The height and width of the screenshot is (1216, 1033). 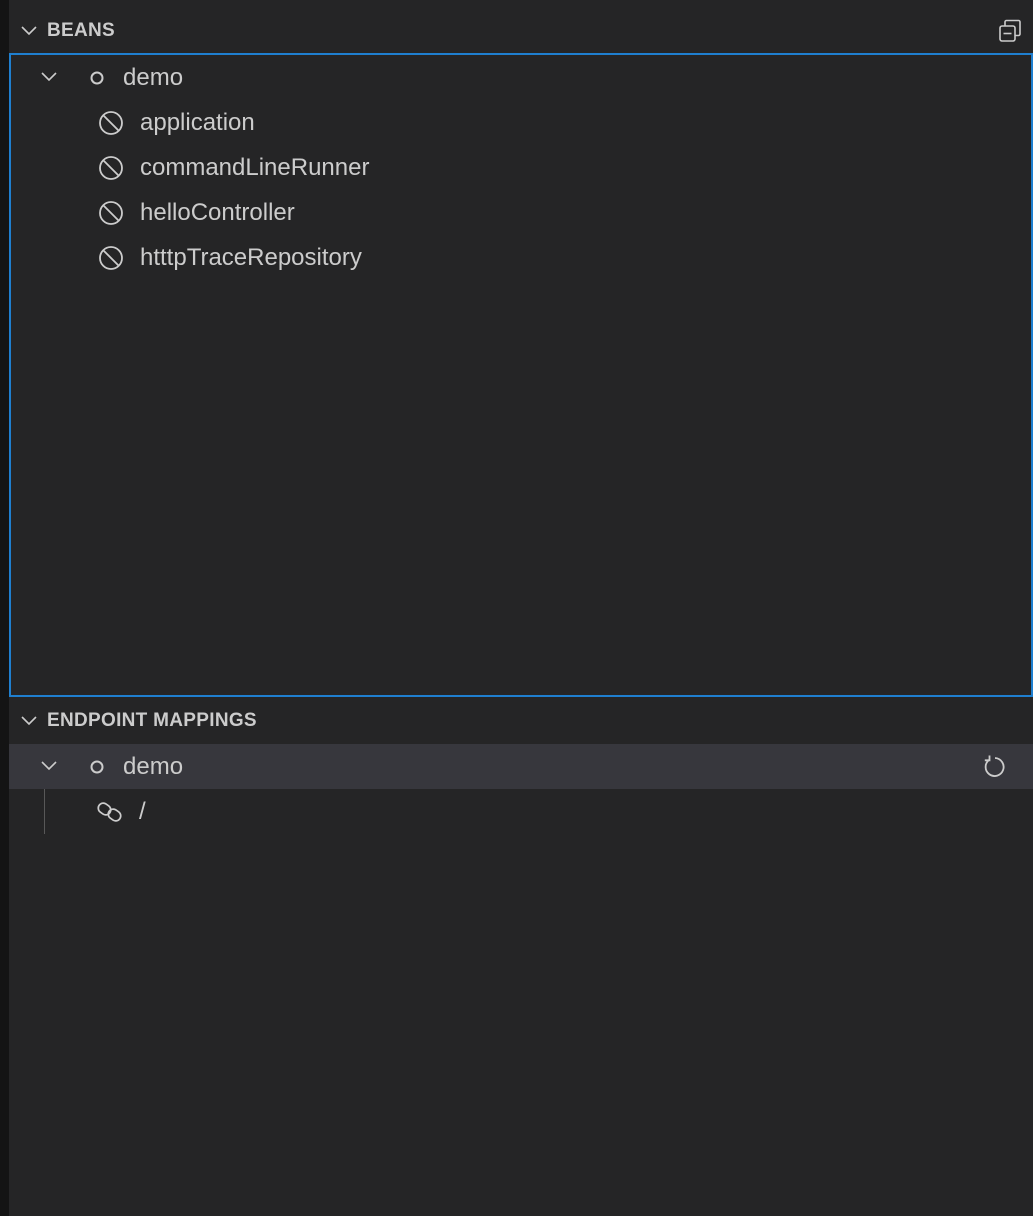 What do you see at coordinates (521, 167) in the screenshot?
I see `bean-item: commandLineRunner` at bounding box center [521, 167].